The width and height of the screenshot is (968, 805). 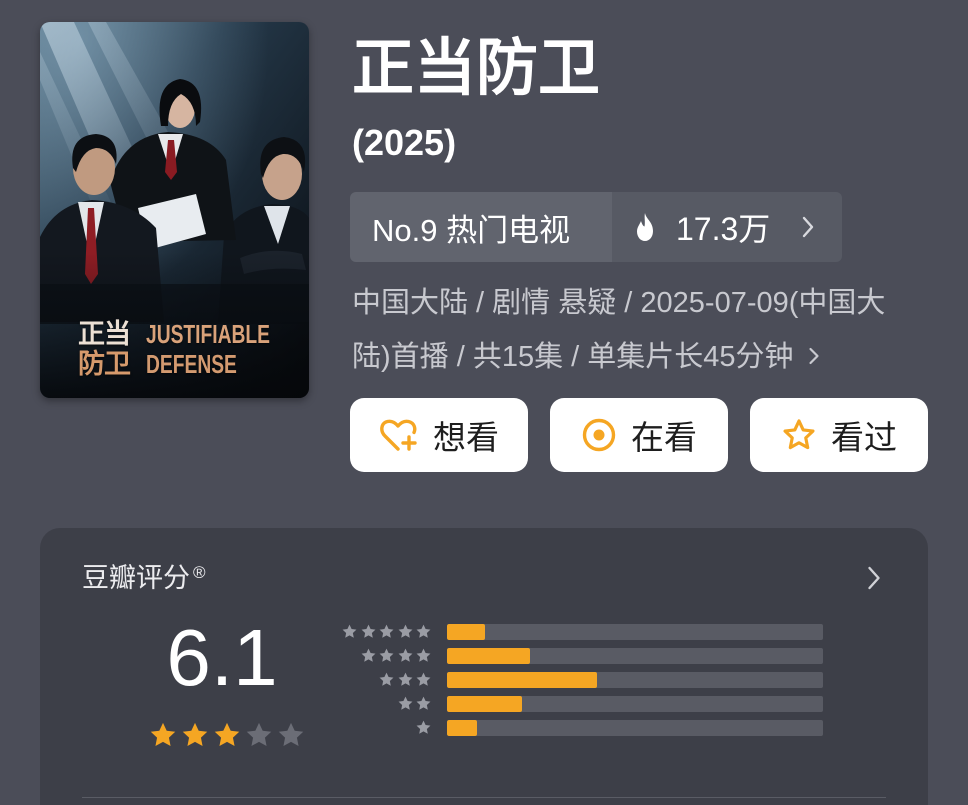 What do you see at coordinates (104, 364) in the screenshot?
I see `poster-title-cn: 防卫` at bounding box center [104, 364].